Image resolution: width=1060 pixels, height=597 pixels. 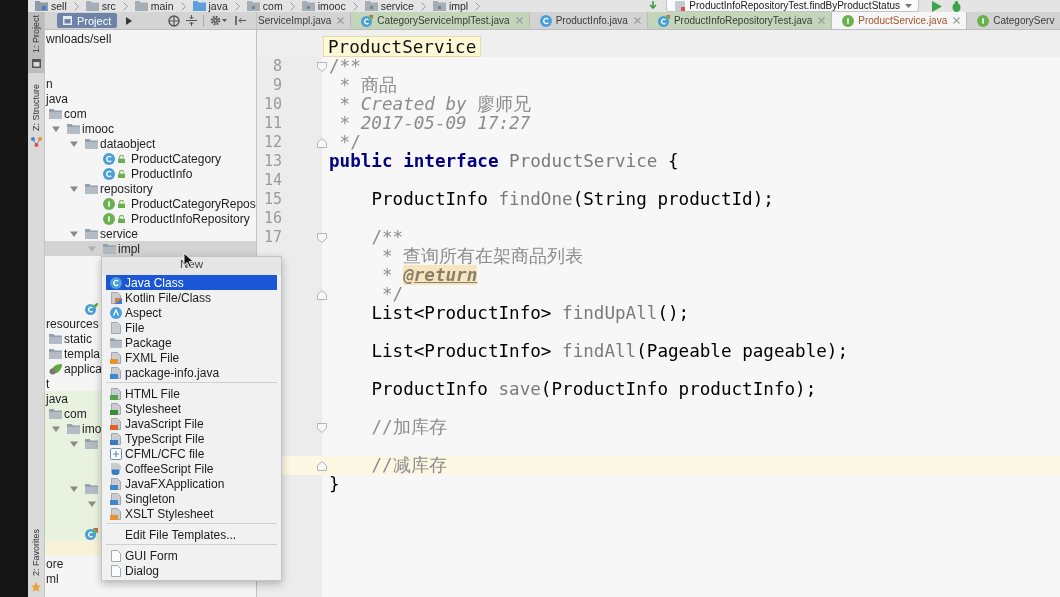 What do you see at coordinates (191, 438) in the screenshot?
I see `menu-item: TypeScript File` at bounding box center [191, 438].